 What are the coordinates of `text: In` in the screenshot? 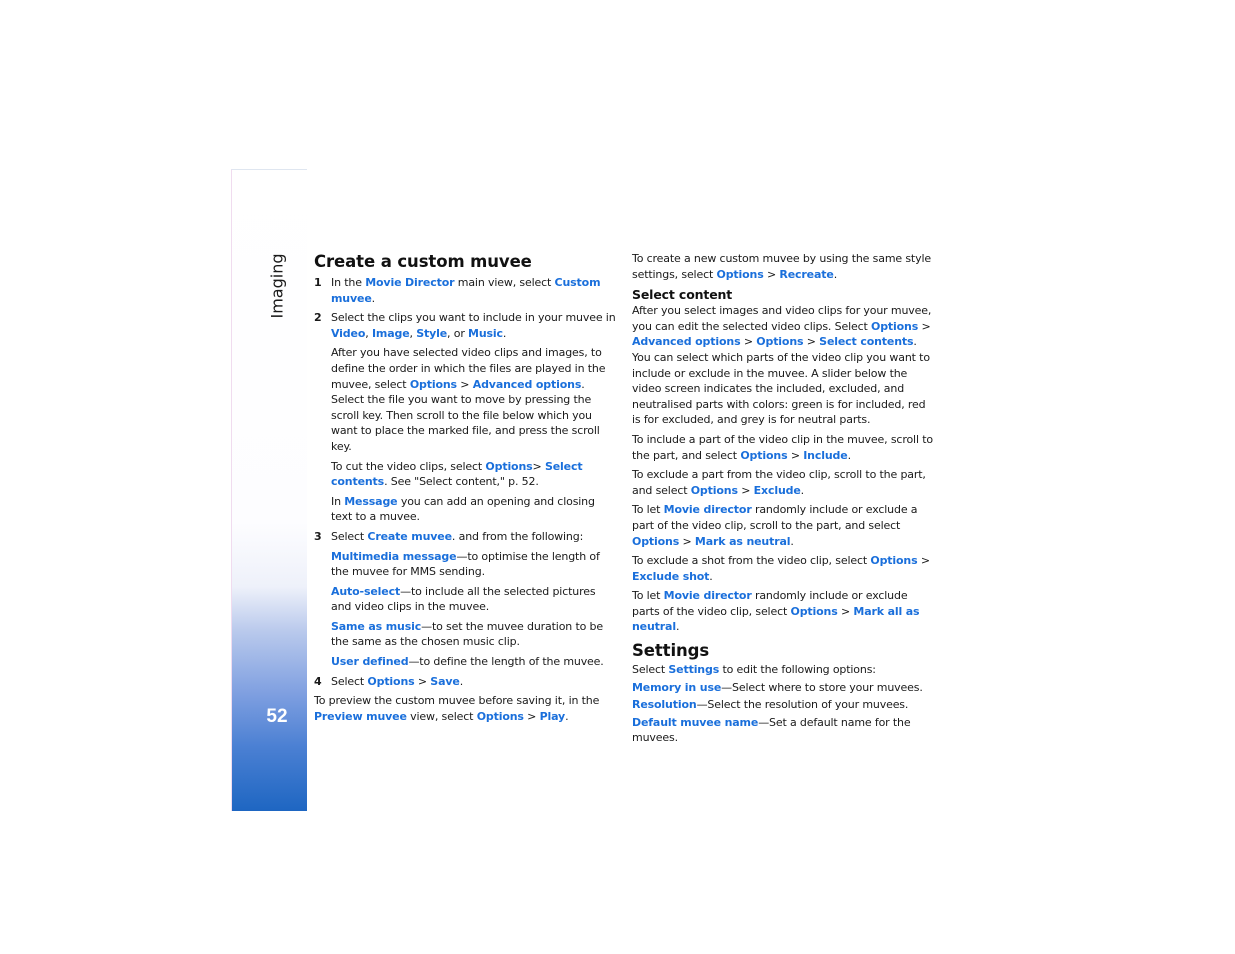 It's located at (338, 501).